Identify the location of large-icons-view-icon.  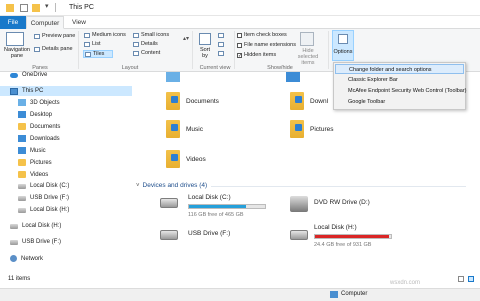
(471, 279).